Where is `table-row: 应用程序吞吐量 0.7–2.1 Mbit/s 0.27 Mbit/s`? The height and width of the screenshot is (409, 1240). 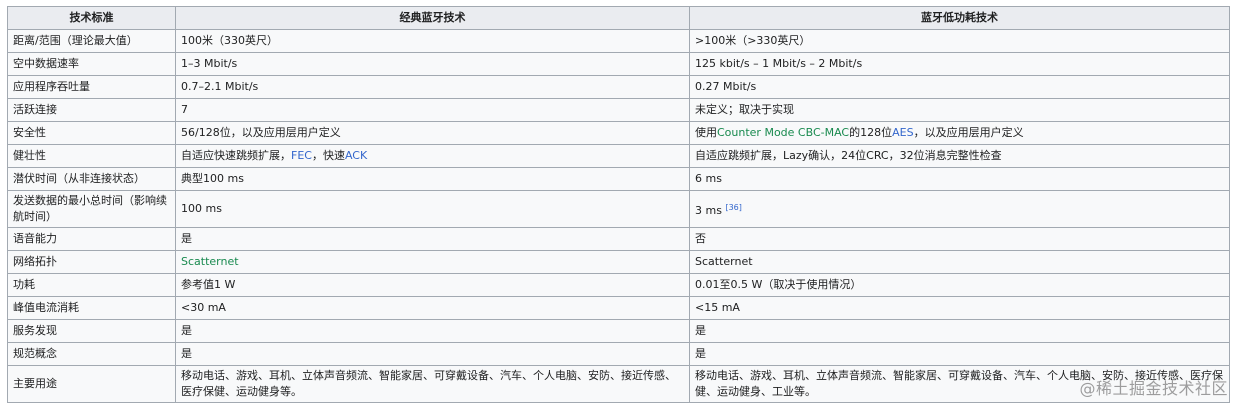
table-row: 应用程序吞吐量 0.7–2.1 Mbit/s 0.27 Mbit/s is located at coordinates (618, 87).